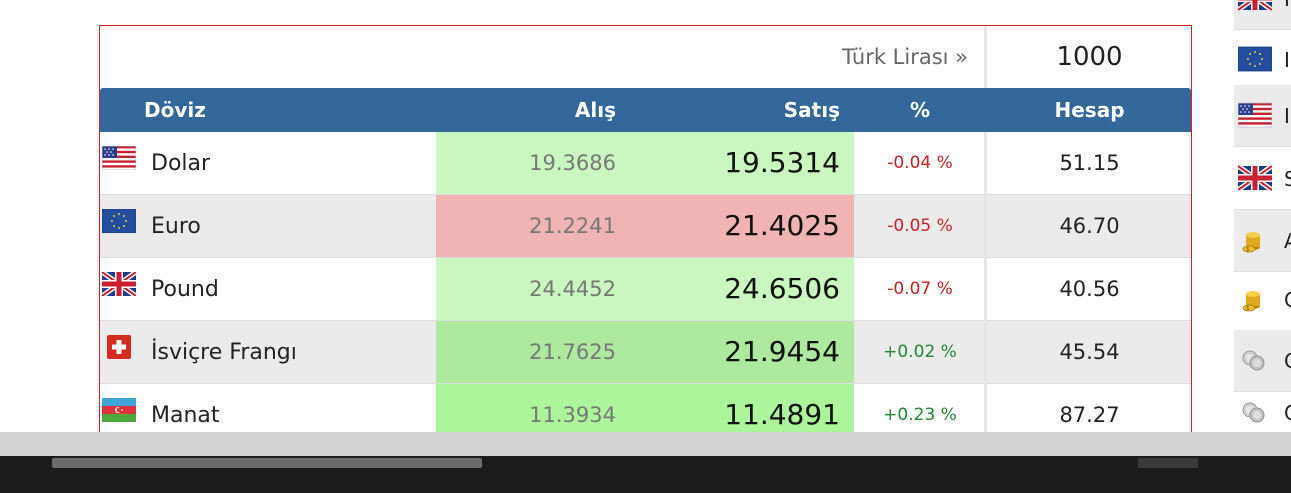 The height and width of the screenshot is (493, 1291). What do you see at coordinates (860, 57) in the screenshot?
I see `currency-selector-link: Türk Lirası »` at bounding box center [860, 57].